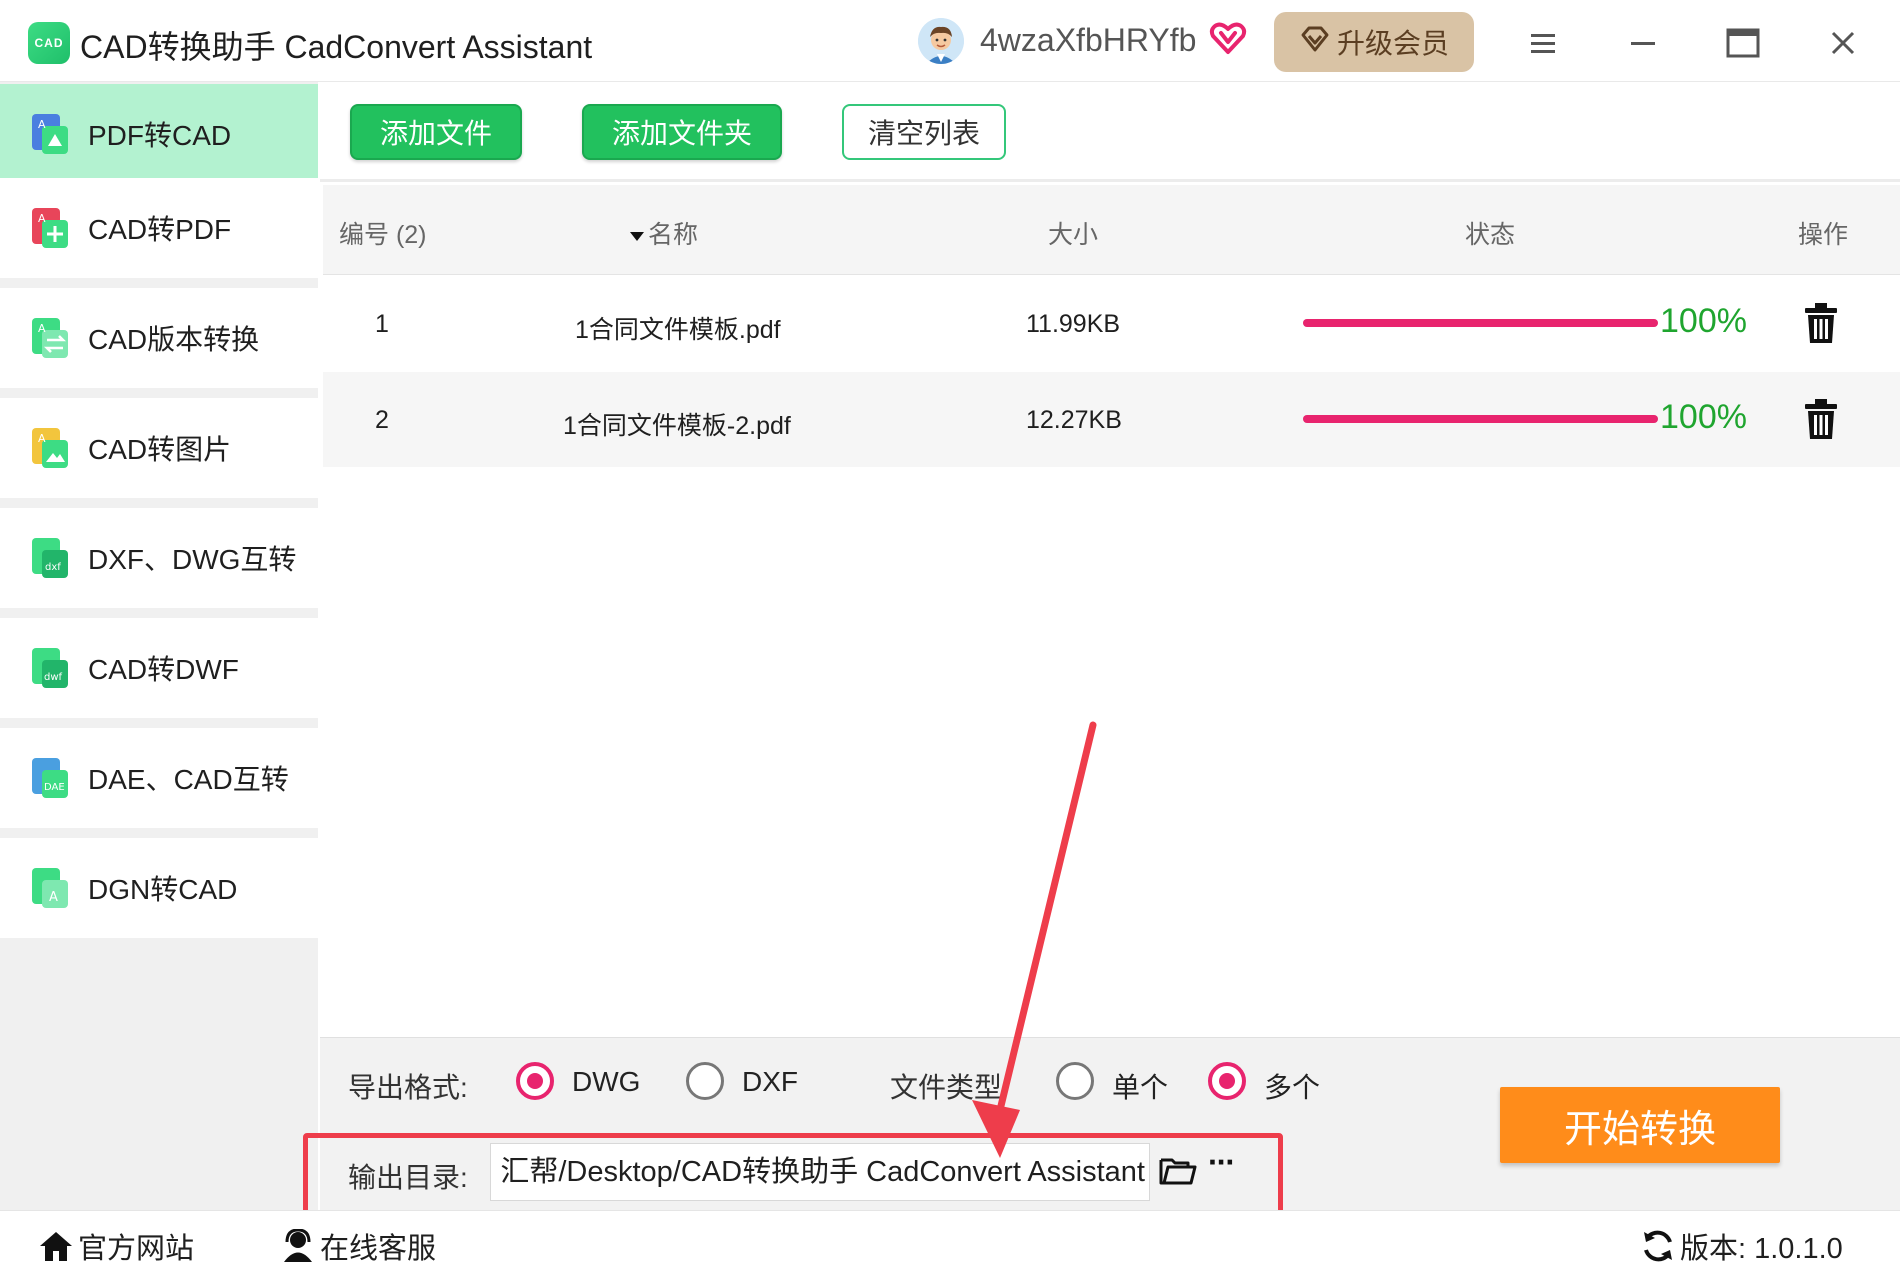  What do you see at coordinates (1658, 1246) in the screenshot?
I see `refresh-icon` at bounding box center [1658, 1246].